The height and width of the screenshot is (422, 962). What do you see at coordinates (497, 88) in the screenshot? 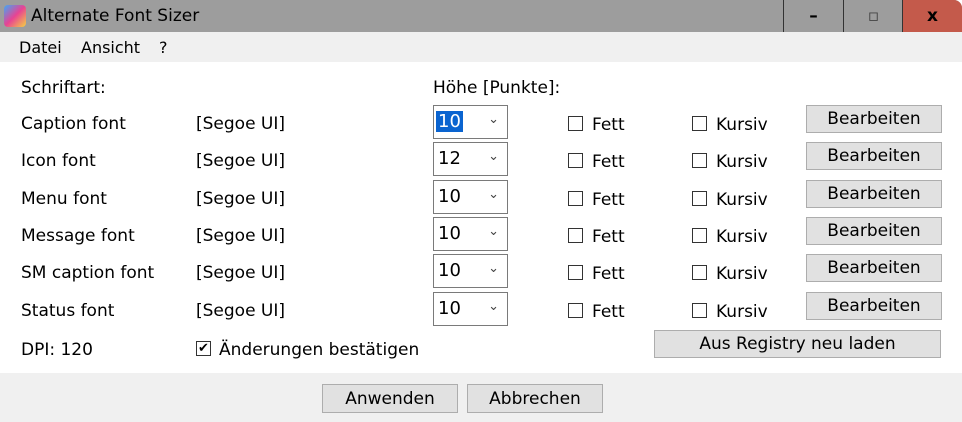
I see `height-header: Höhe [Punkte]:` at bounding box center [497, 88].